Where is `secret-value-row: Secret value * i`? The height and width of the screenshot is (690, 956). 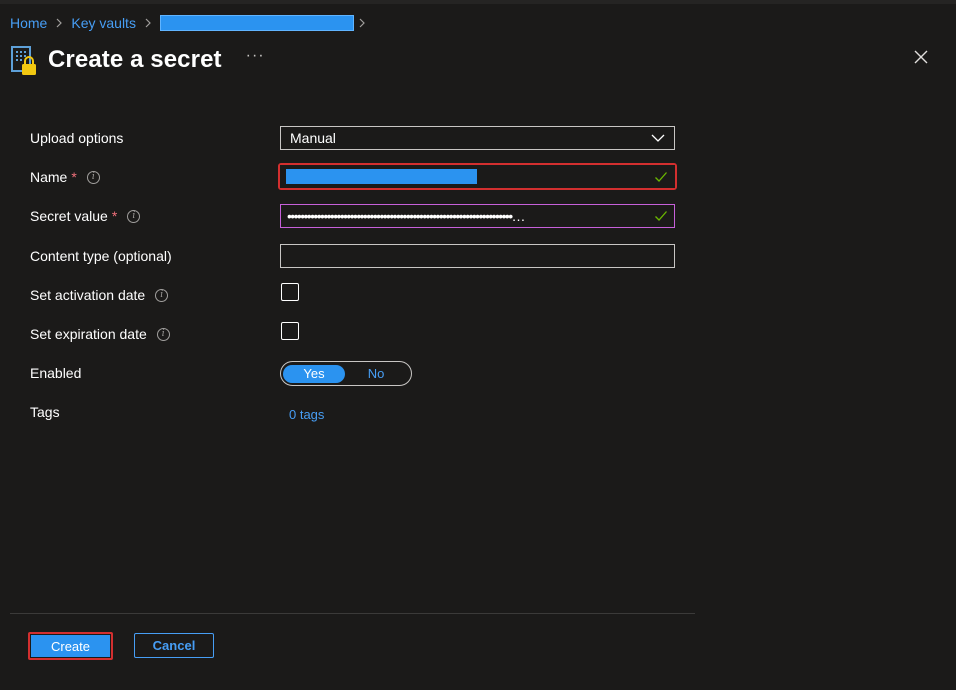
secret-value-row: Secret value * i is located at coordinates (85, 216).